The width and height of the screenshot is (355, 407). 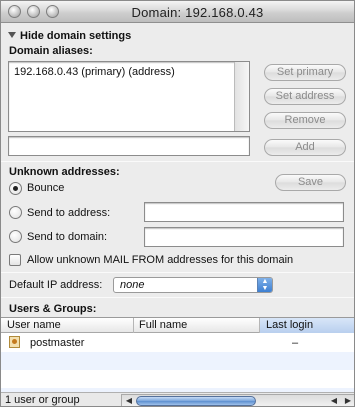 I want to click on scroll-right-icon: ▶, so click(x=347, y=400).